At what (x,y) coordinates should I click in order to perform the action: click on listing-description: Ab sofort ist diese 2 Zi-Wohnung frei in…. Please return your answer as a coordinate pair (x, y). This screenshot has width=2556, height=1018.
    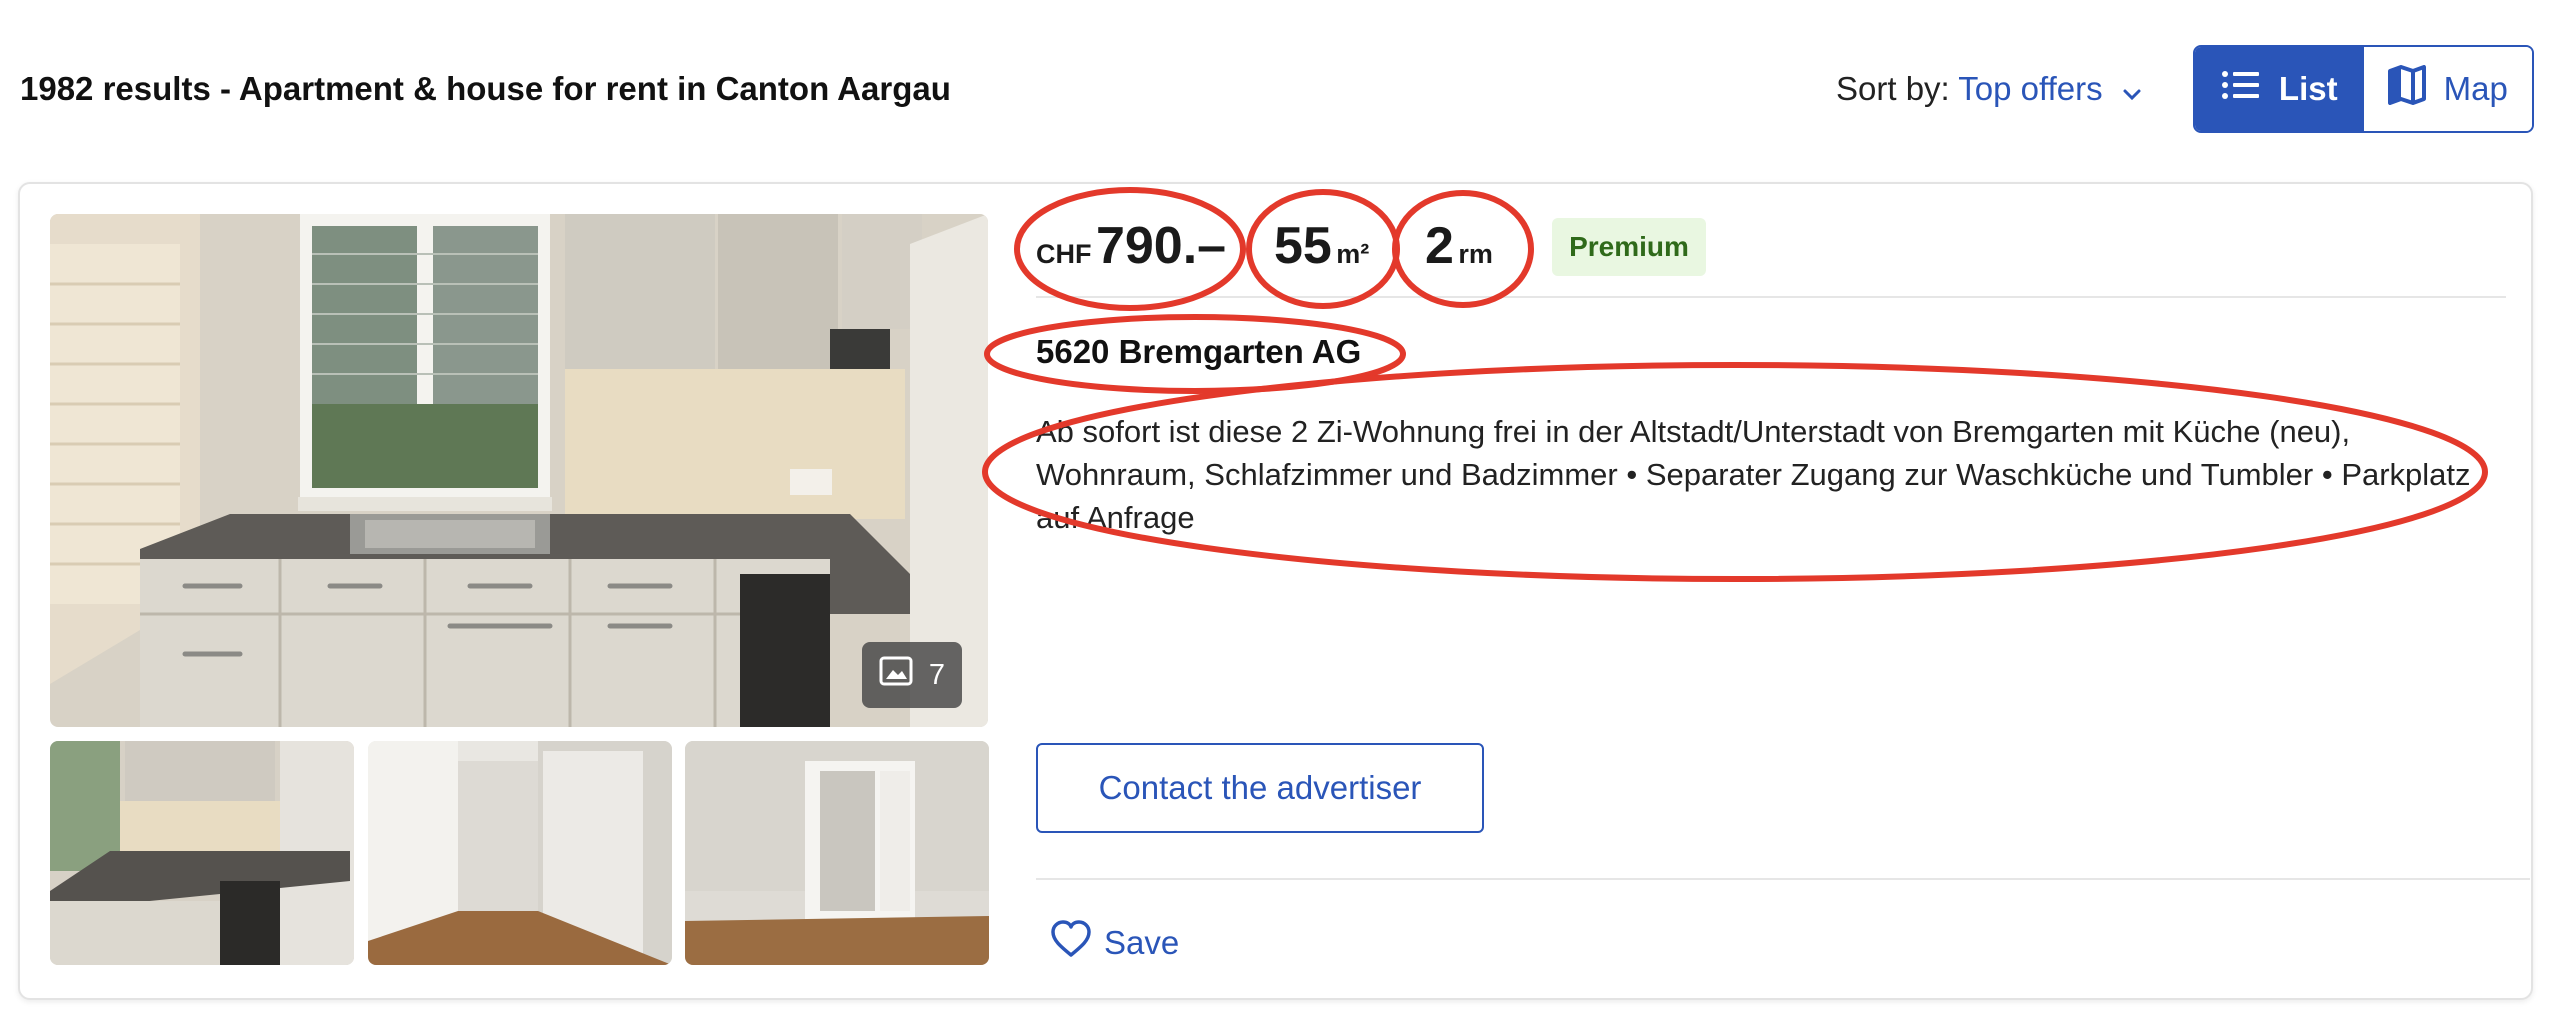
    Looking at the image, I should click on (1753, 474).